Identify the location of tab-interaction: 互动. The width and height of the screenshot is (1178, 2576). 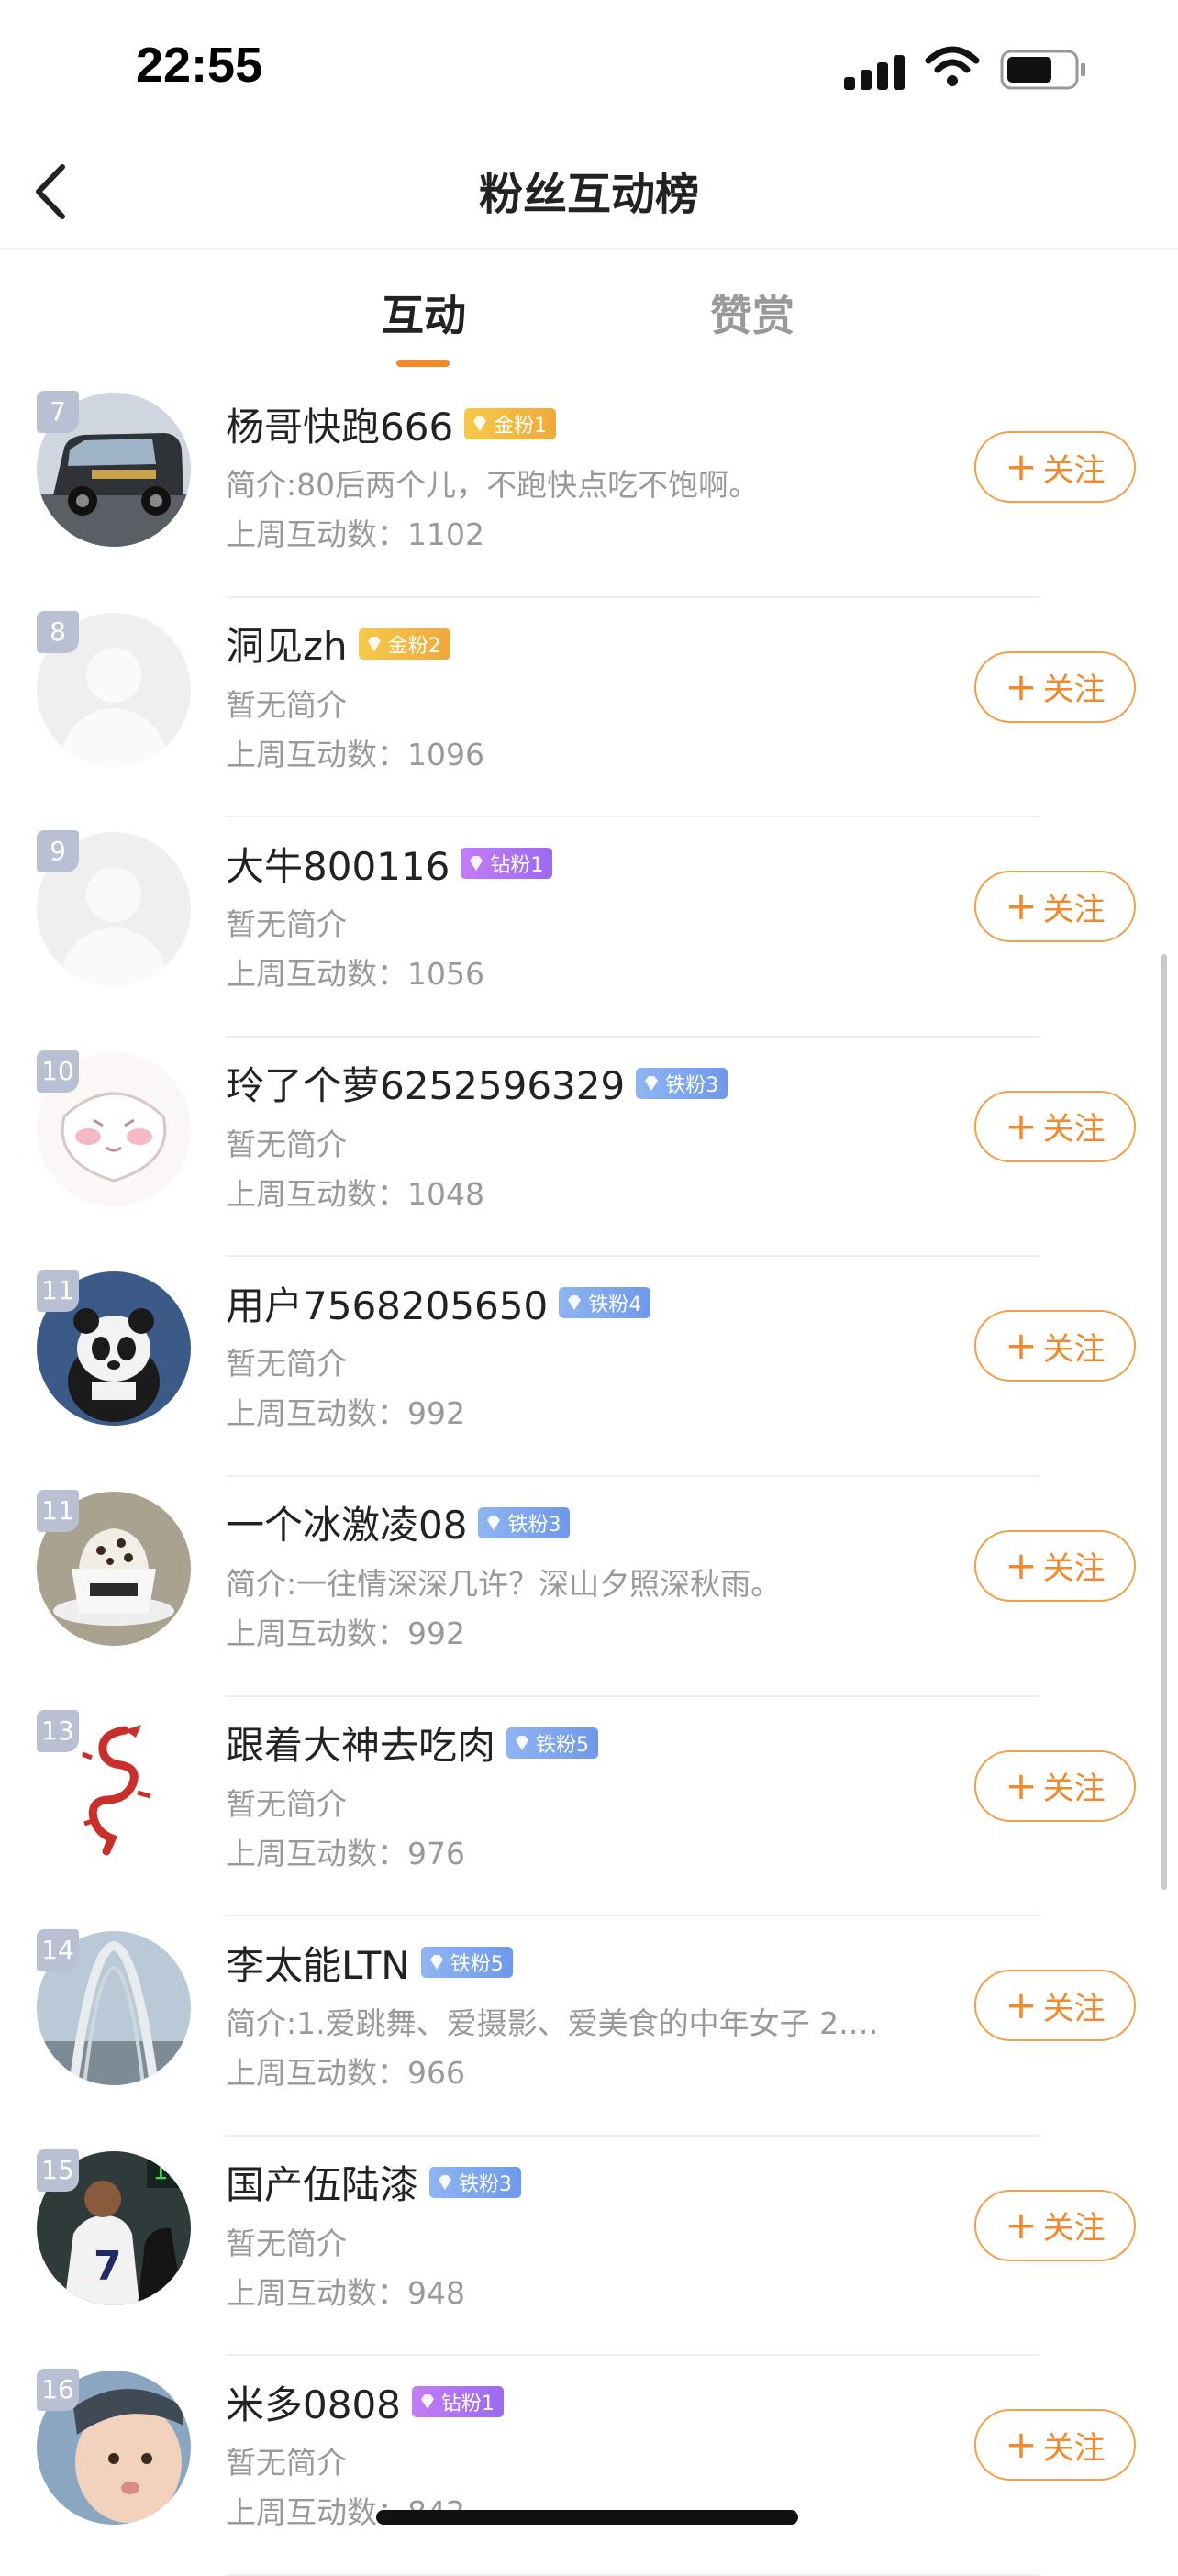
(424, 313).